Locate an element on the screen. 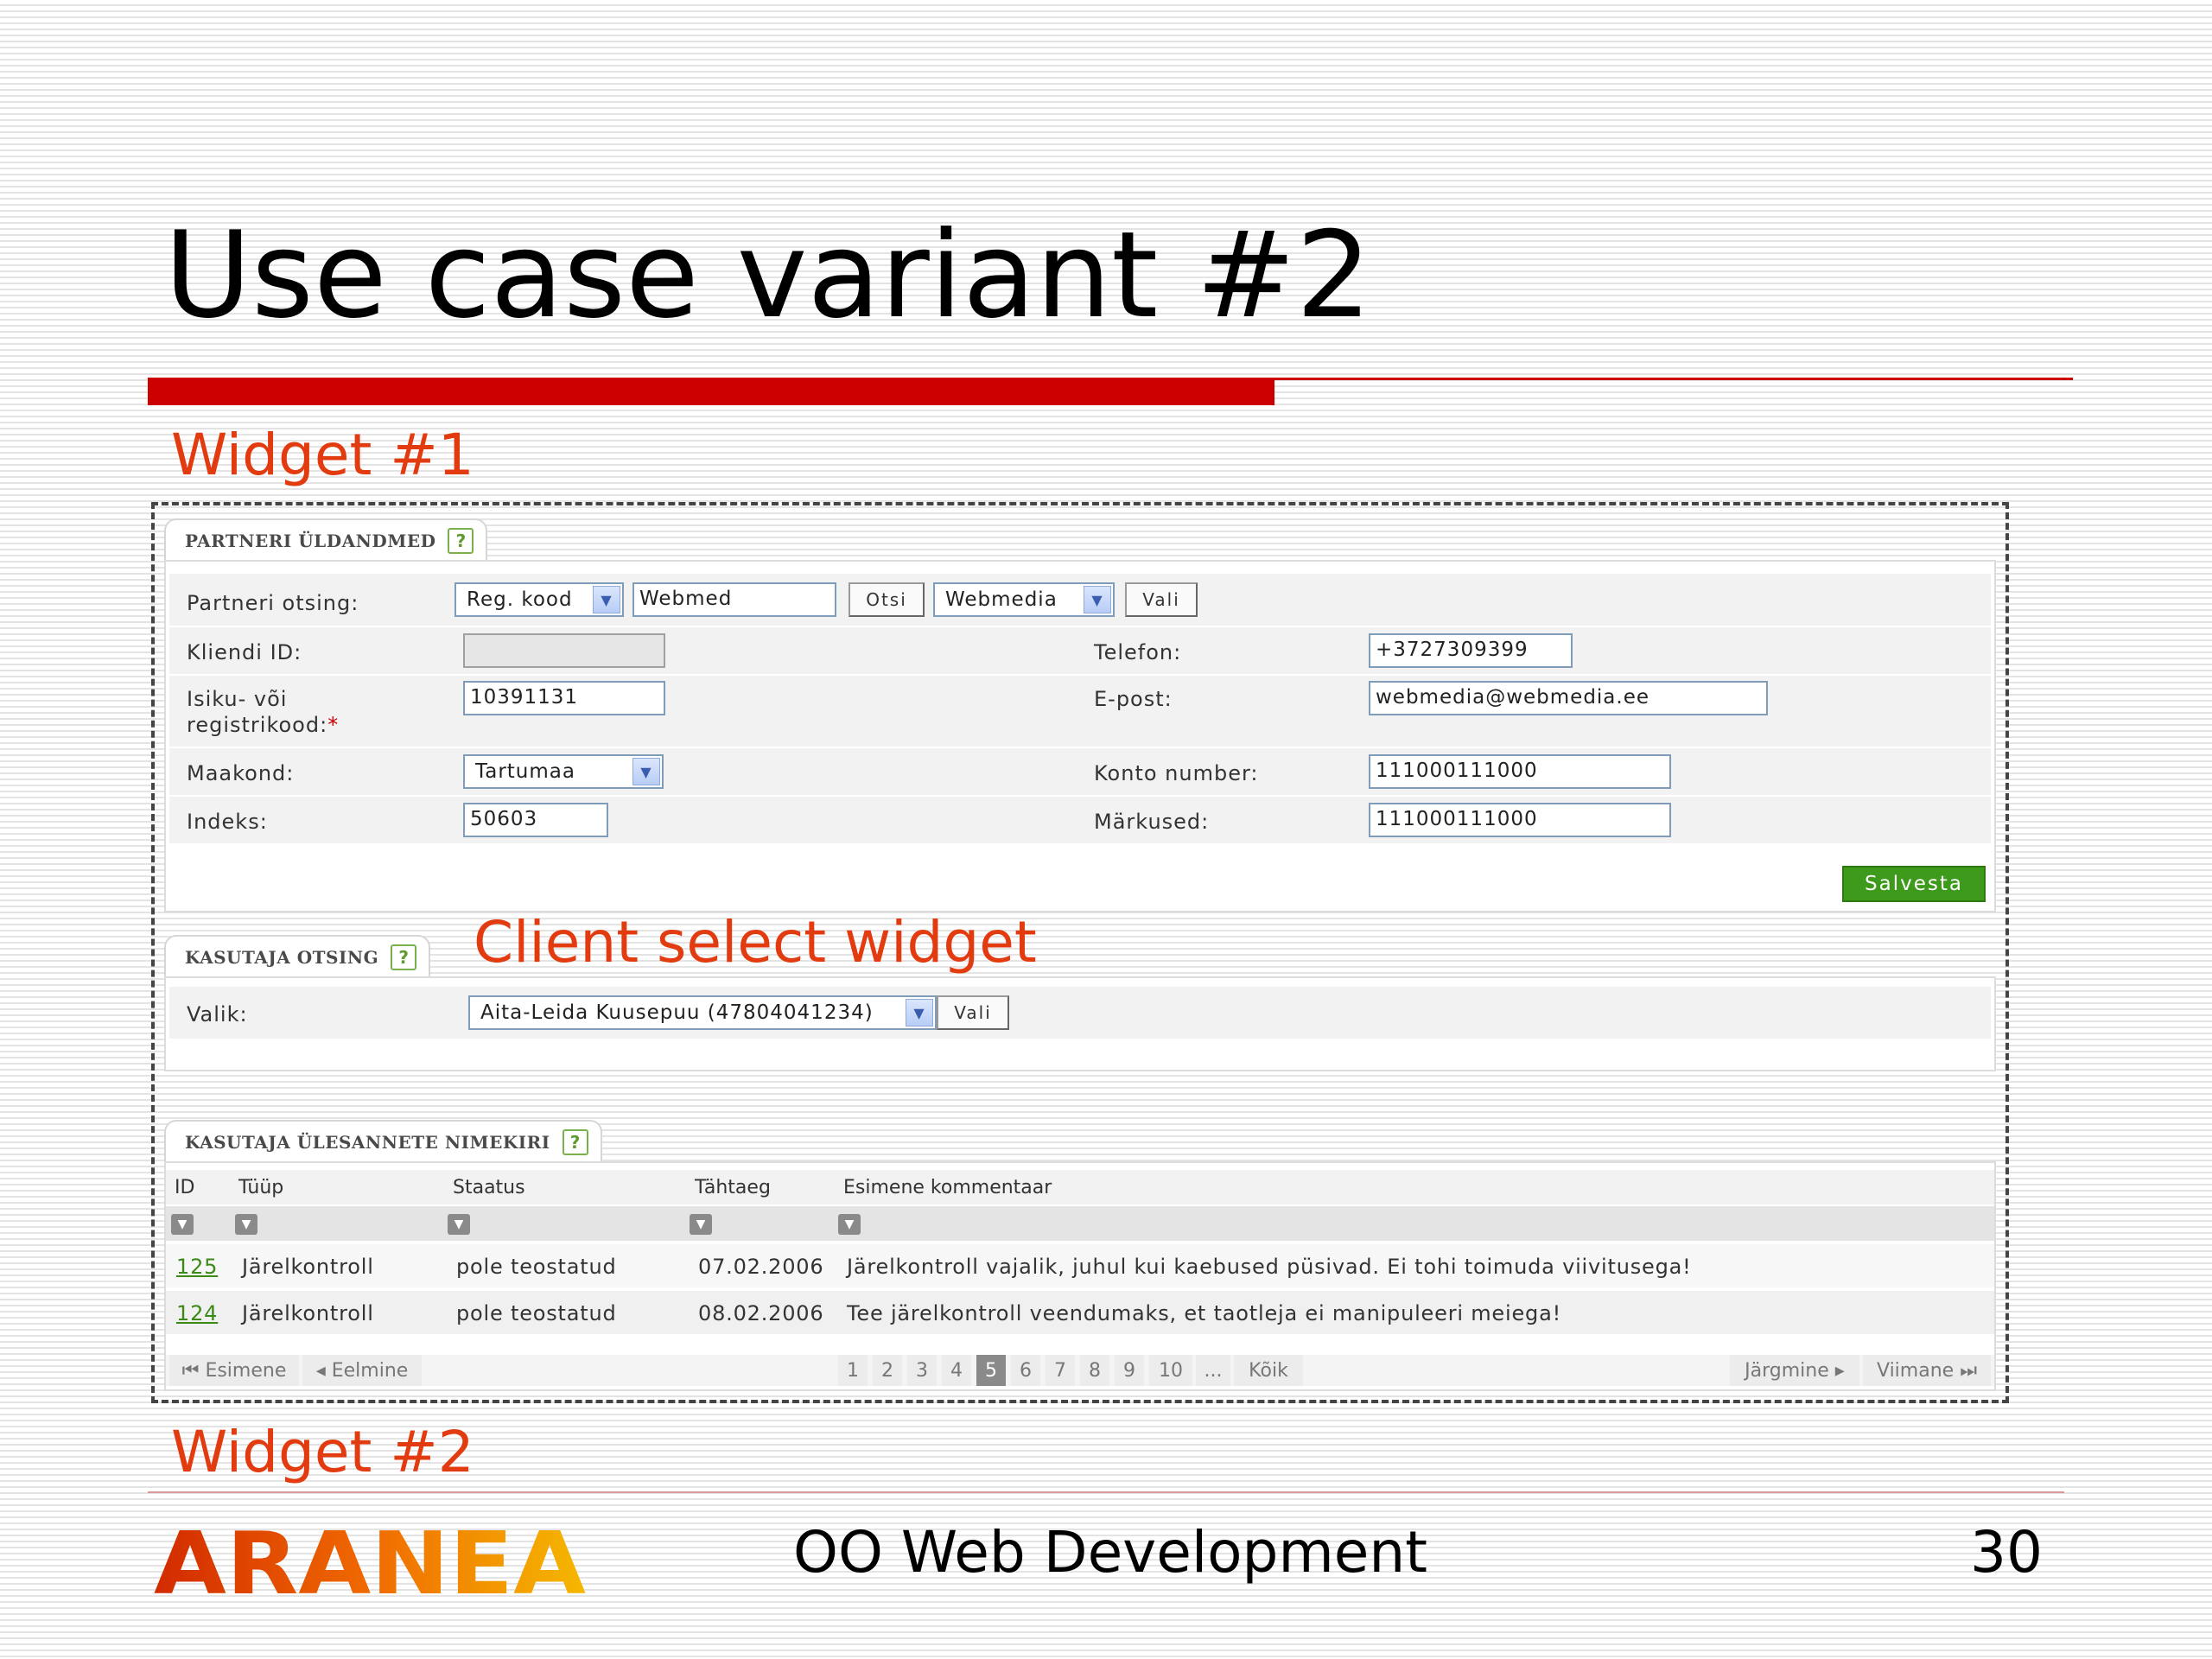 The width and height of the screenshot is (2212, 1659). task-id-link: 125 is located at coordinates (197, 1267).